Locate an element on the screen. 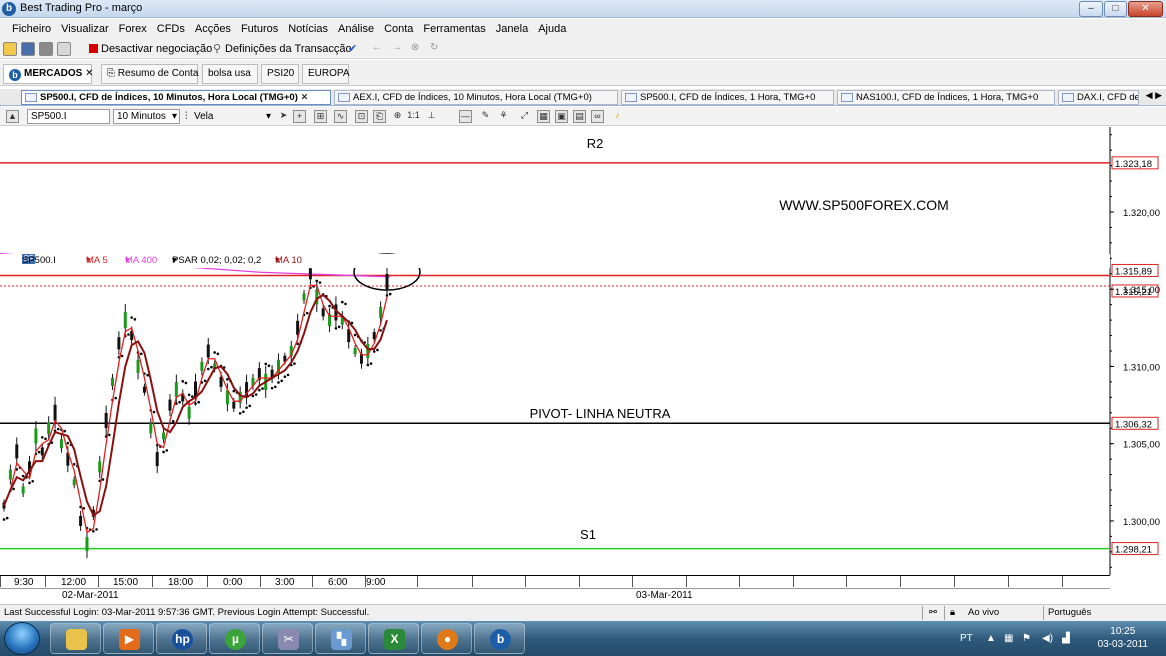 The width and height of the screenshot is (1166, 656). taskbar-app: ▚ is located at coordinates (340, 638).